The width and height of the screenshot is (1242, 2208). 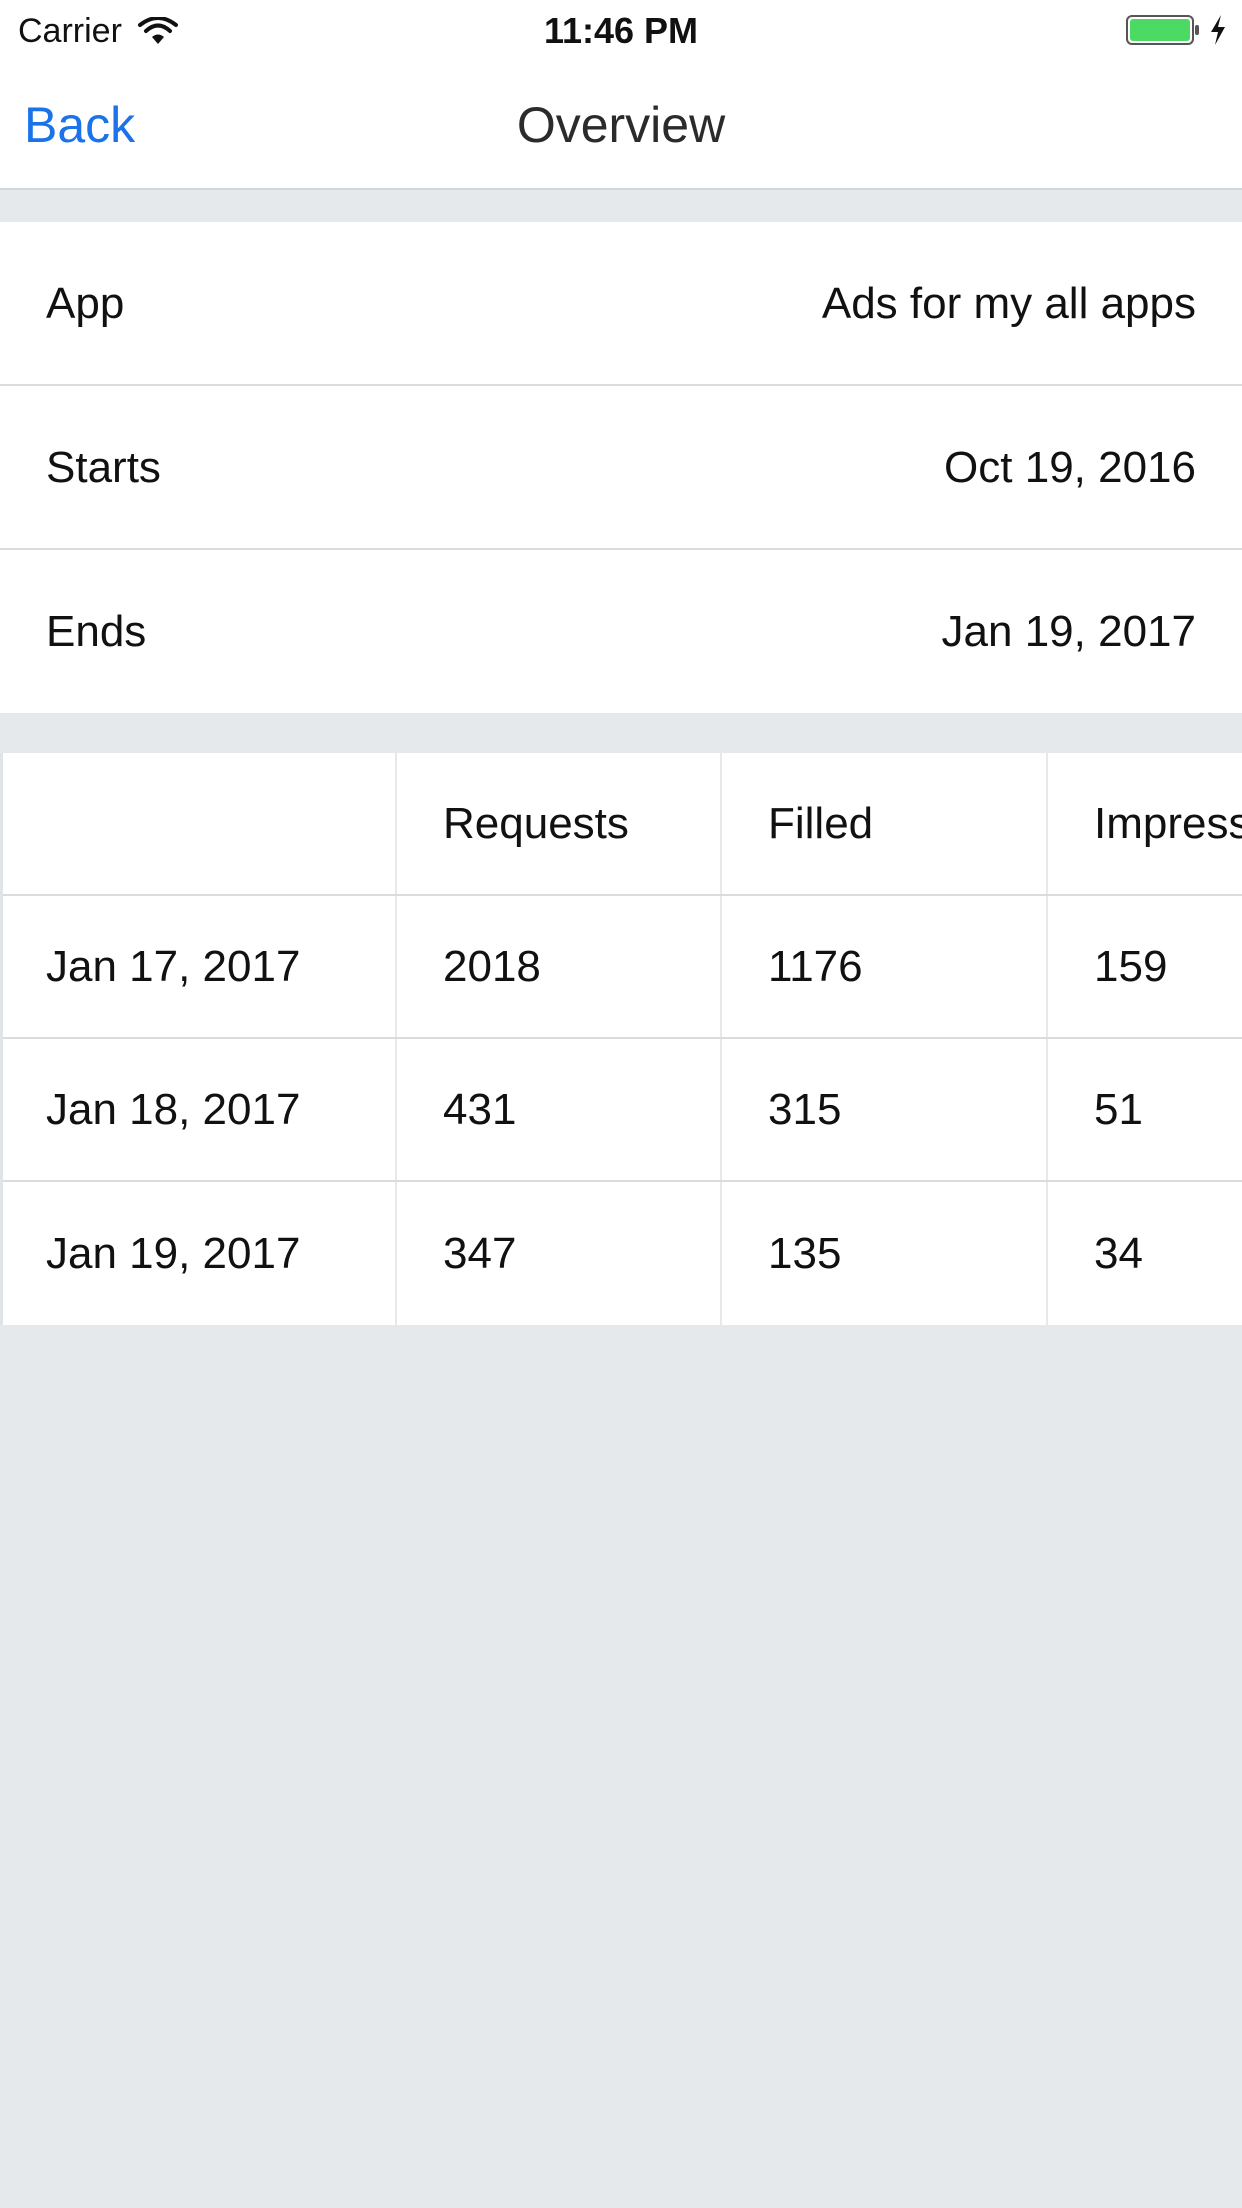 What do you see at coordinates (559, 1253) in the screenshot?
I see `table-cell-requests: 347` at bounding box center [559, 1253].